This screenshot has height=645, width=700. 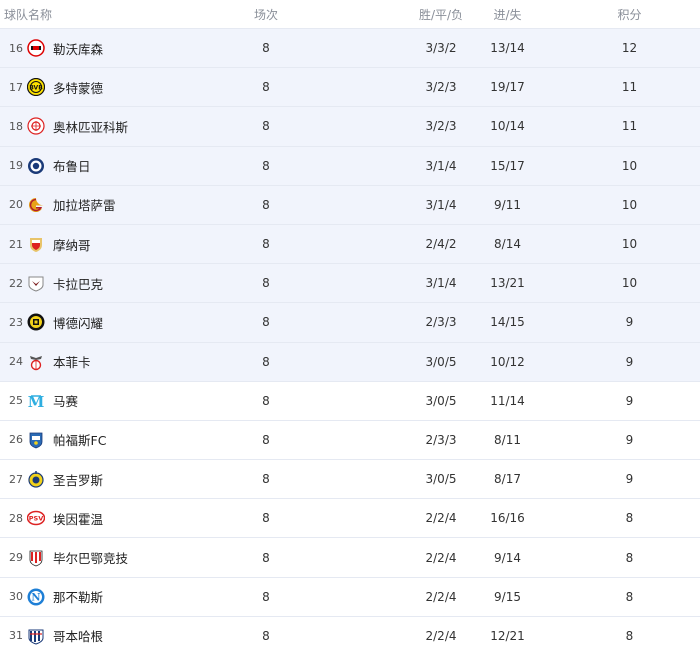 I want to click on psv-logo-icon: PSV, so click(x=36, y=518).